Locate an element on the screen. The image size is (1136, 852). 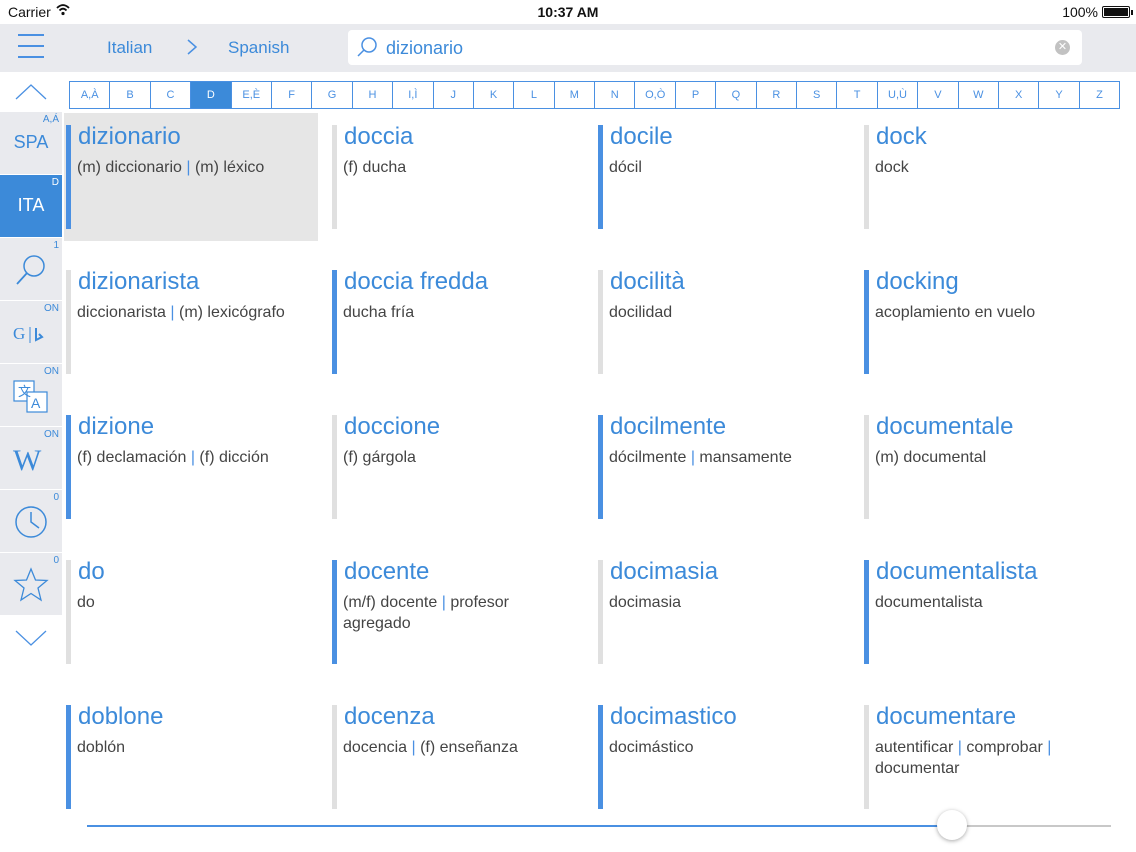
alphabet-letter: B is located at coordinates (130, 95).